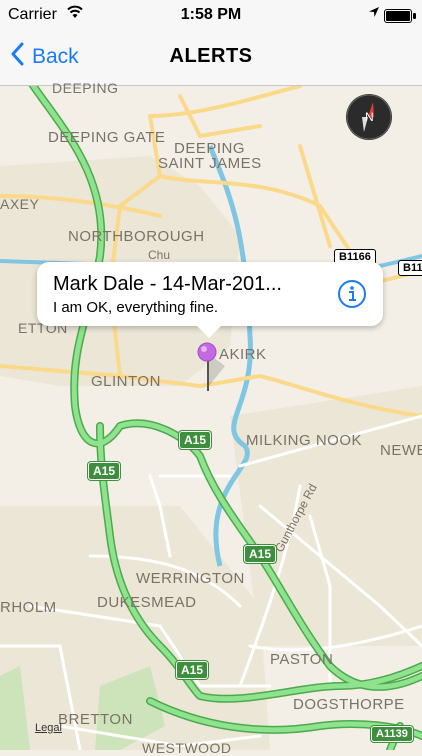 This screenshot has width=422, height=756. Describe the element at coordinates (304, 440) in the screenshot. I see `place-label: MILKING NOOK` at that location.